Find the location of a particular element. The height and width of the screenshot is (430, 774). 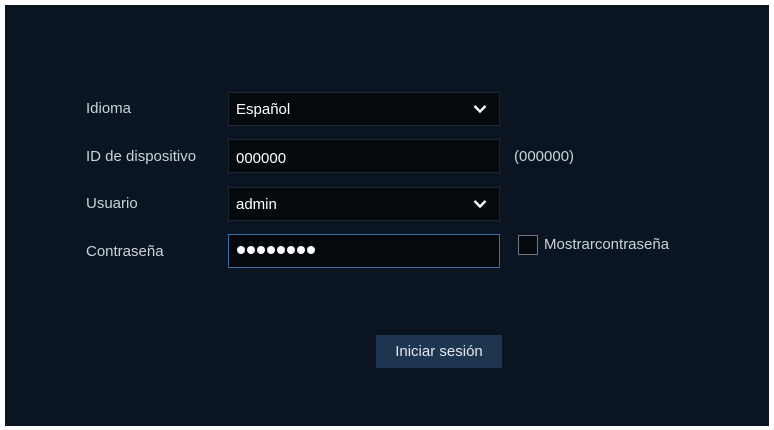

device-id-hint: (000000) is located at coordinates (544, 156).